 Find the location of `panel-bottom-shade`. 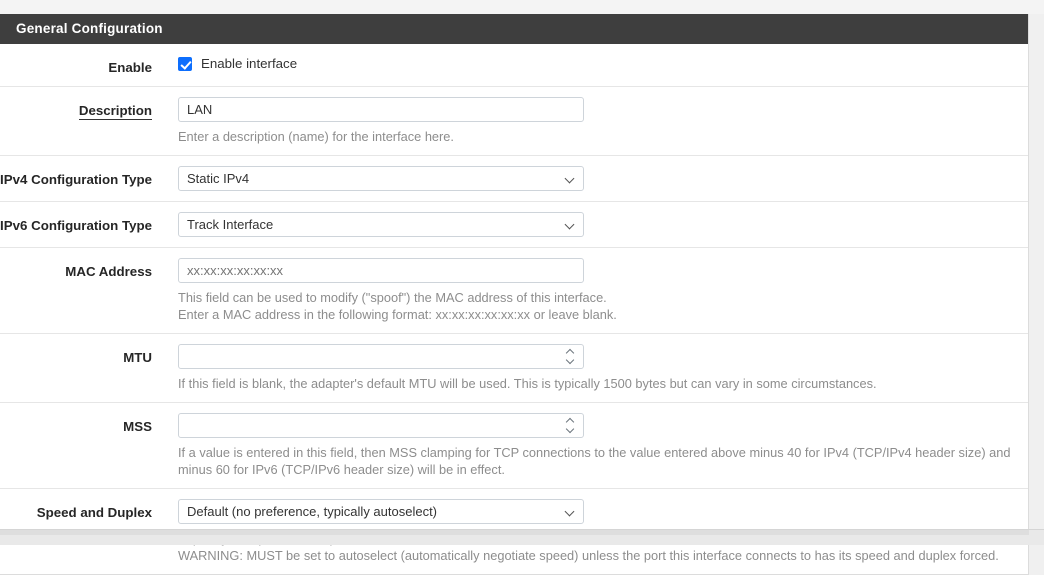

panel-bottom-shade is located at coordinates (514, 532).